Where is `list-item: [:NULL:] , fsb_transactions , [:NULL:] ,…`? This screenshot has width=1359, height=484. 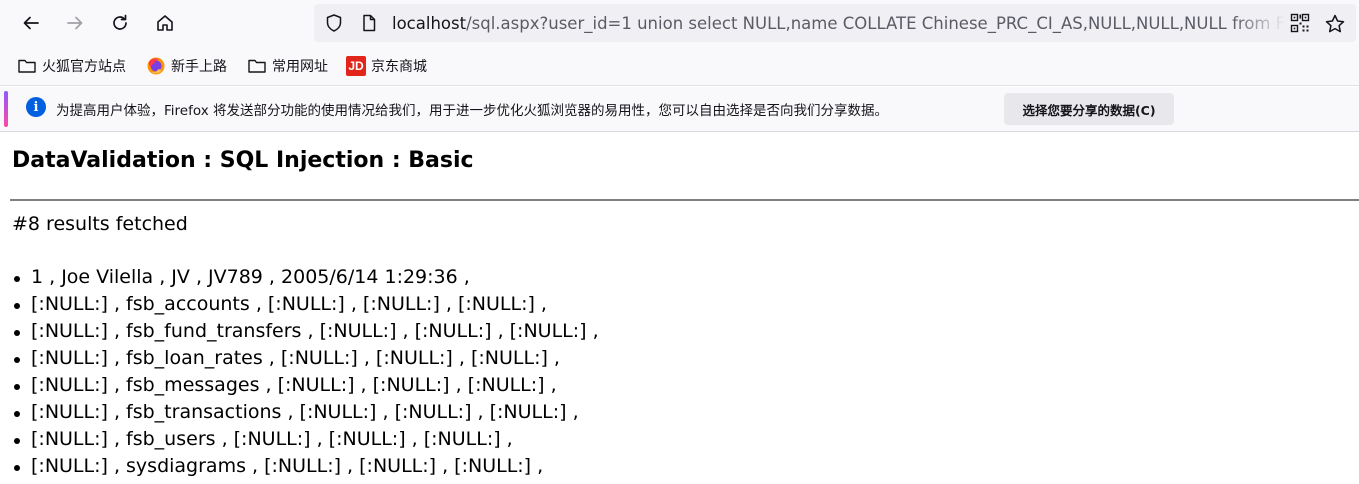
list-item: [:NULL:] , fsb_transactions , [:NULL:] ,… is located at coordinates (305, 412).